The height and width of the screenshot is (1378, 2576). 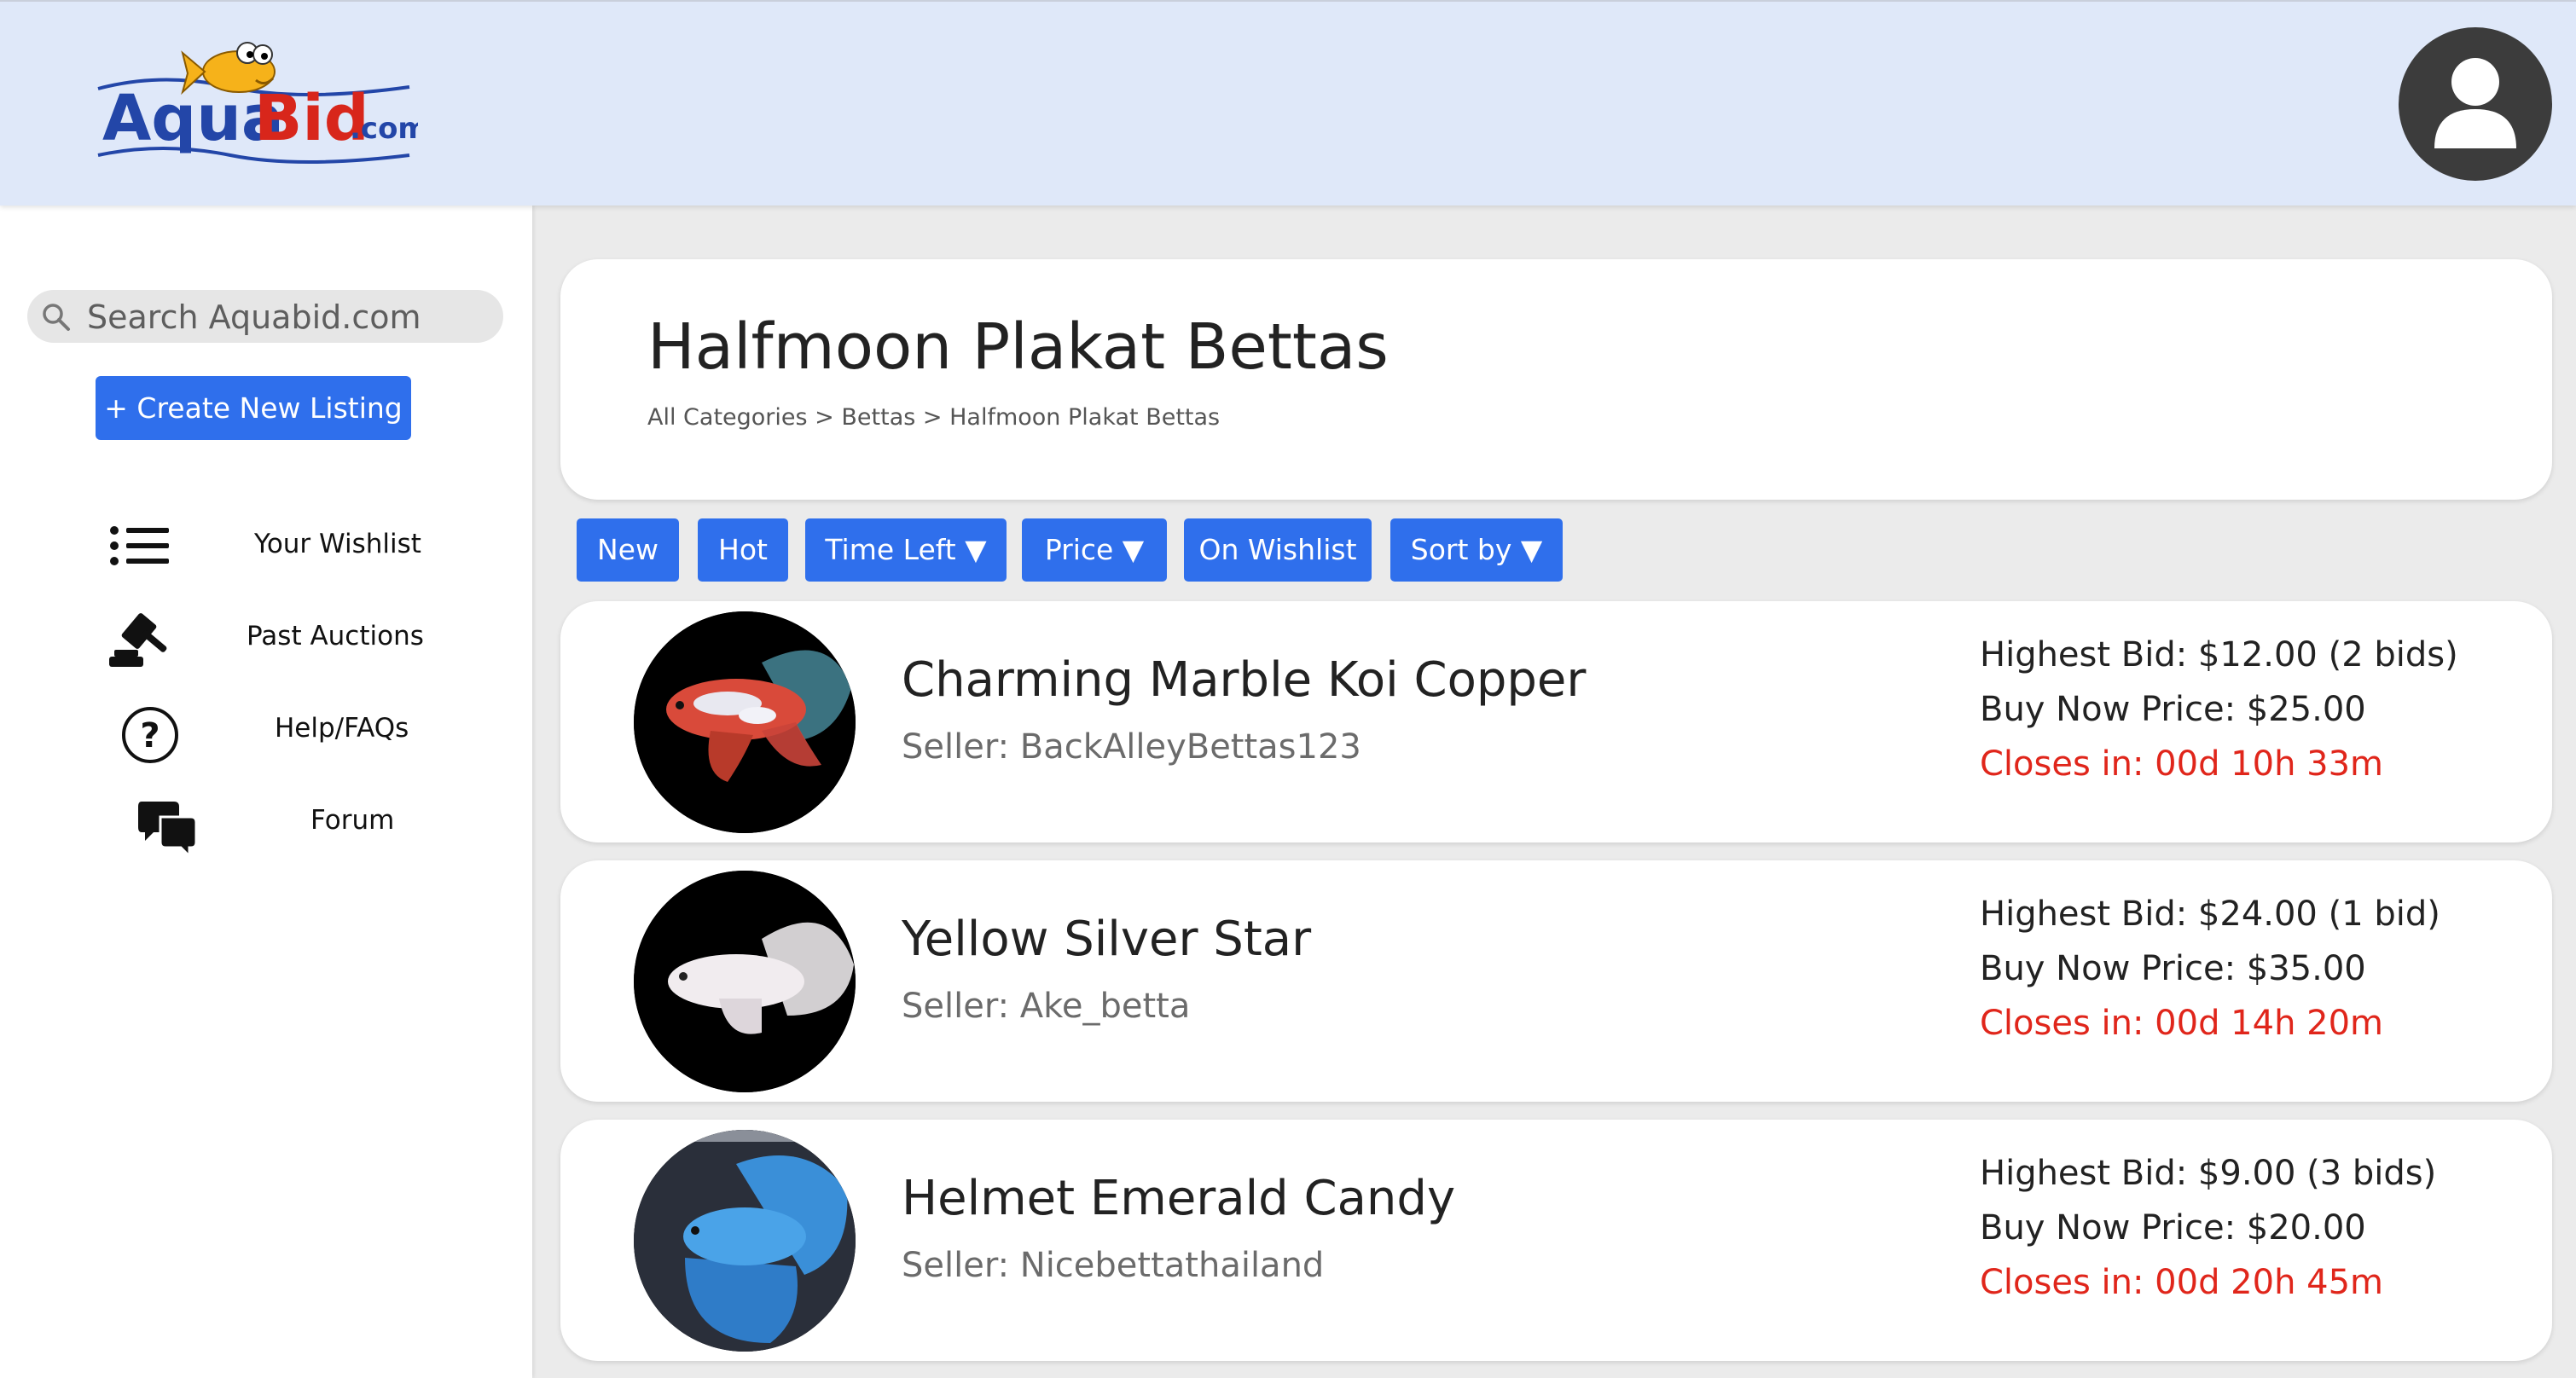 What do you see at coordinates (2210, 914) in the screenshot?
I see `listing-highest-bid: Highest Bid: $24.00 (1 bid)` at bounding box center [2210, 914].